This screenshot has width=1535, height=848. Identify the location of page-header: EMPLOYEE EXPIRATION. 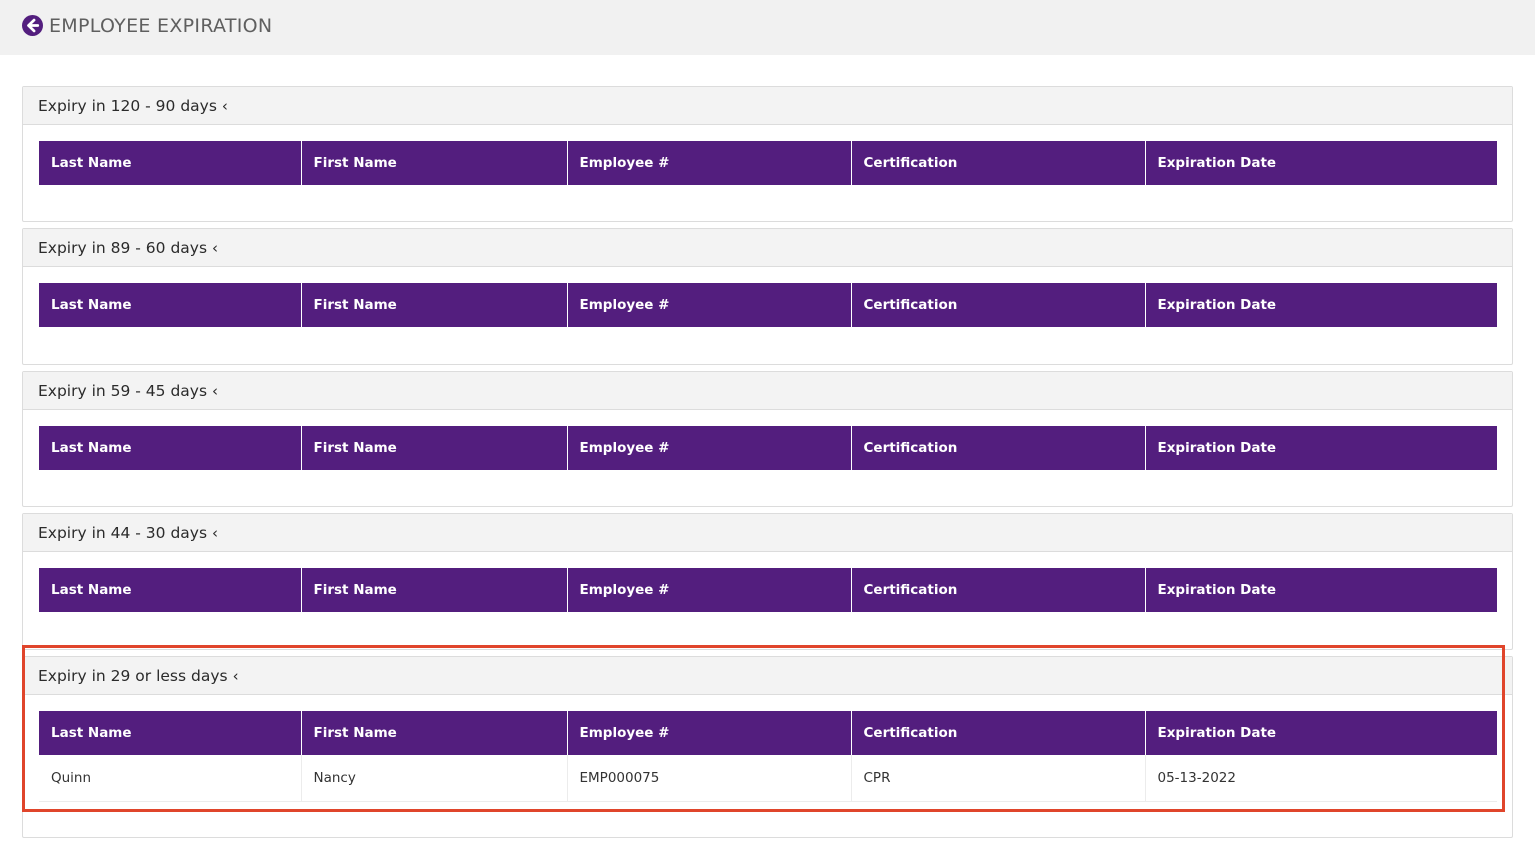
(767, 27).